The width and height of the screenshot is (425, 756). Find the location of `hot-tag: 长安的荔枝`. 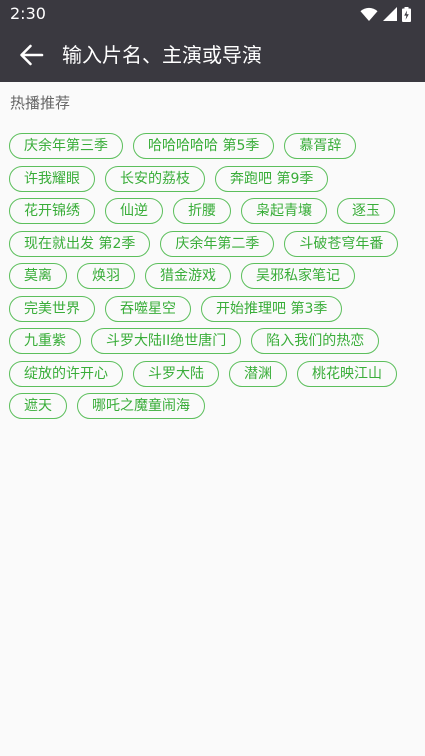

hot-tag: 长安的荔枝 is located at coordinates (155, 178).